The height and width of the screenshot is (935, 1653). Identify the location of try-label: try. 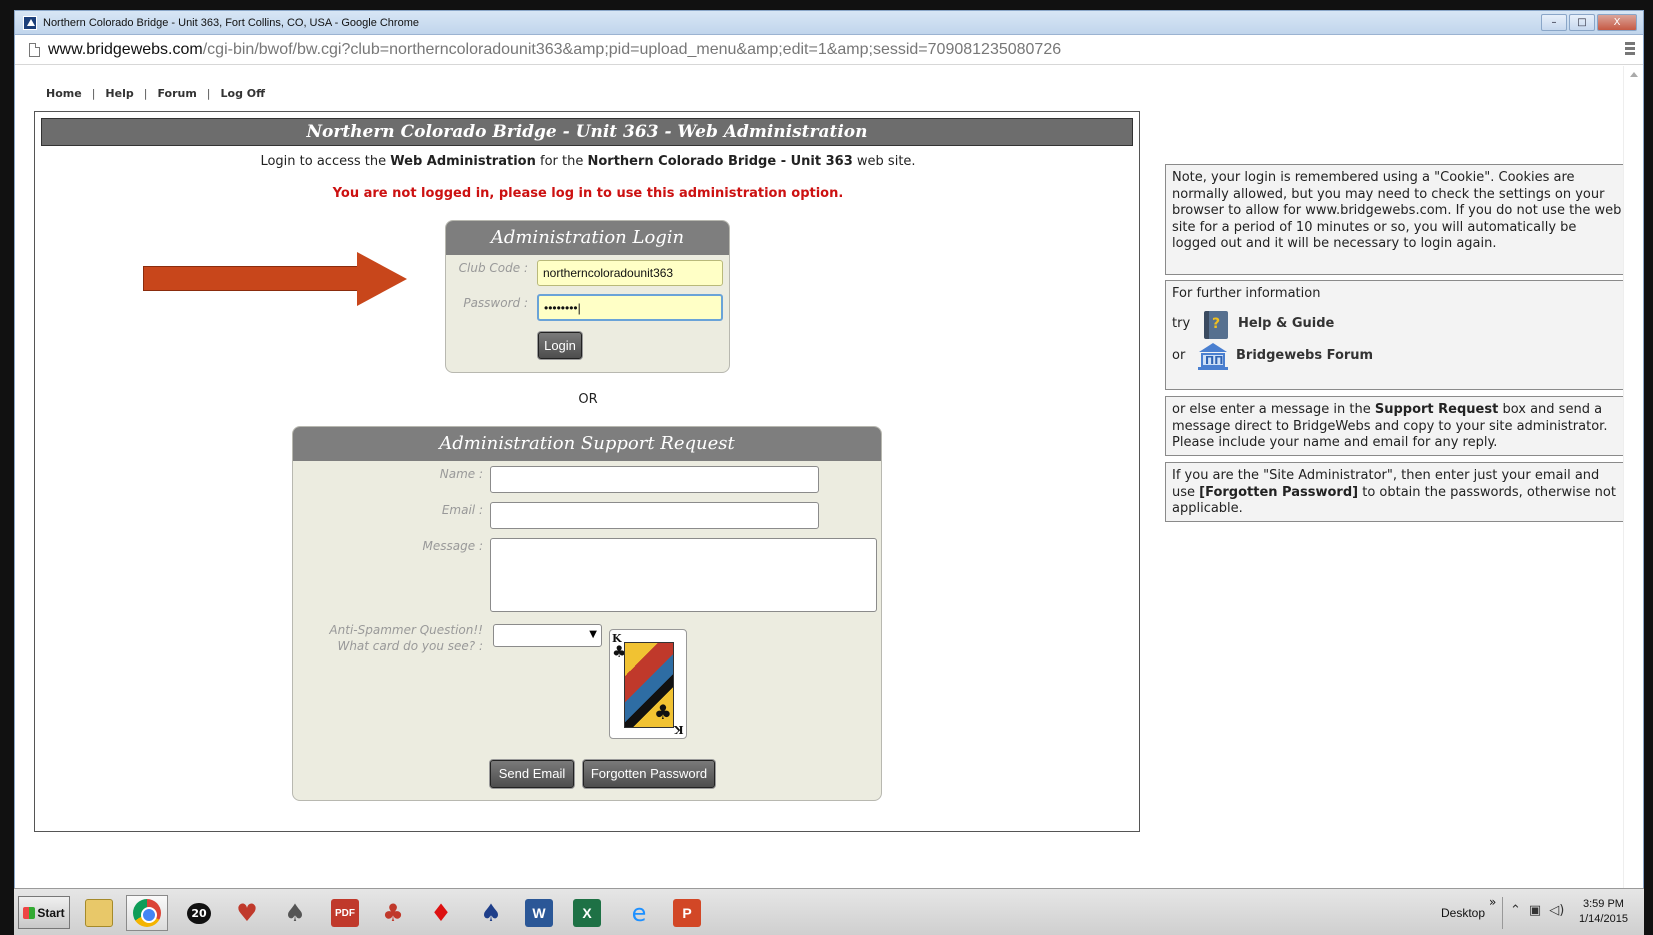
(1181, 324).